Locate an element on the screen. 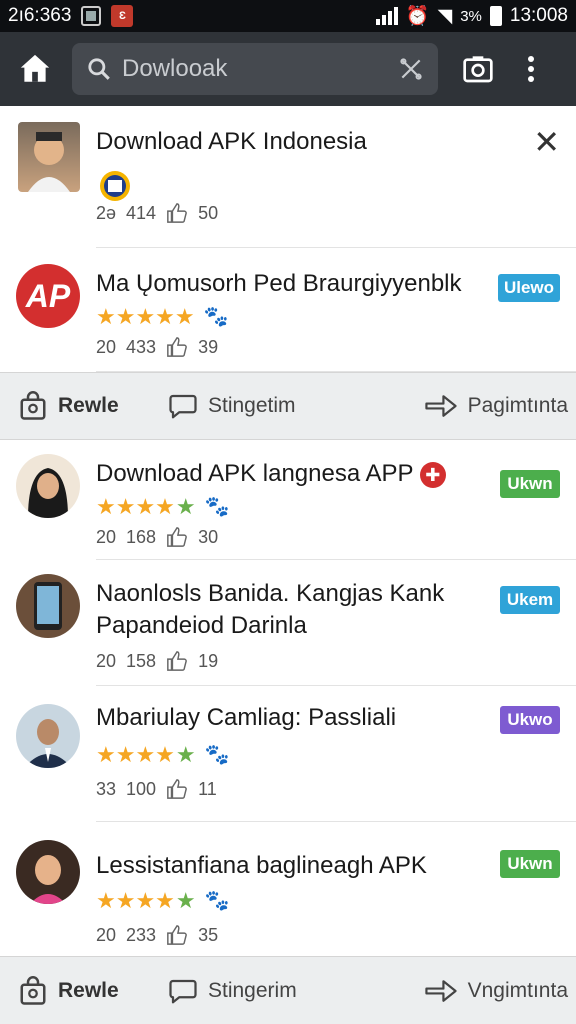  like-count: 30 is located at coordinates (208, 536).